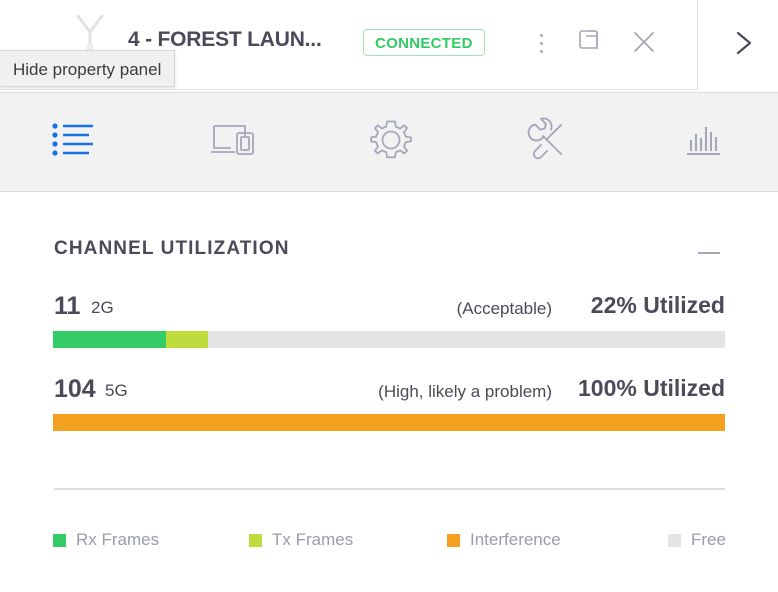 The height and width of the screenshot is (592, 778). What do you see at coordinates (515, 539) in the screenshot?
I see `legend-label: Interference` at bounding box center [515, 539].